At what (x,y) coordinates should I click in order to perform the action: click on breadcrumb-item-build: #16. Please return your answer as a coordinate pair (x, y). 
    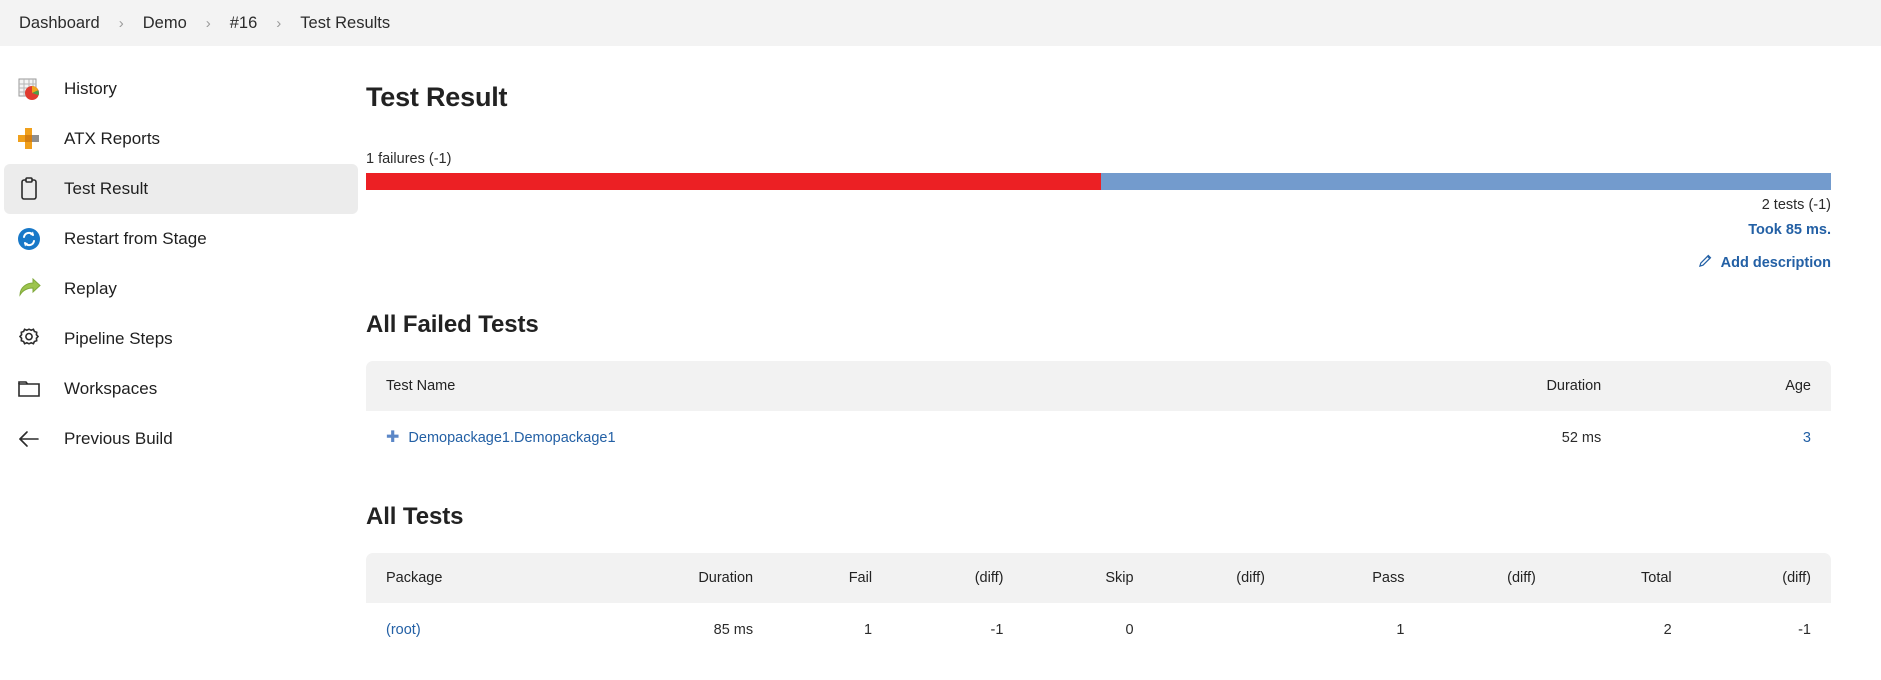
    Looking at the image, I should click on (244, 23).